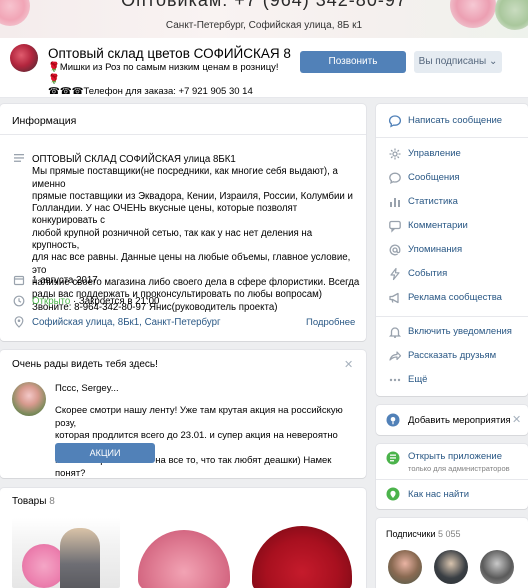  I want to click on opening-hours: Открыто · Закроется в 21:00, so click(95, 301).